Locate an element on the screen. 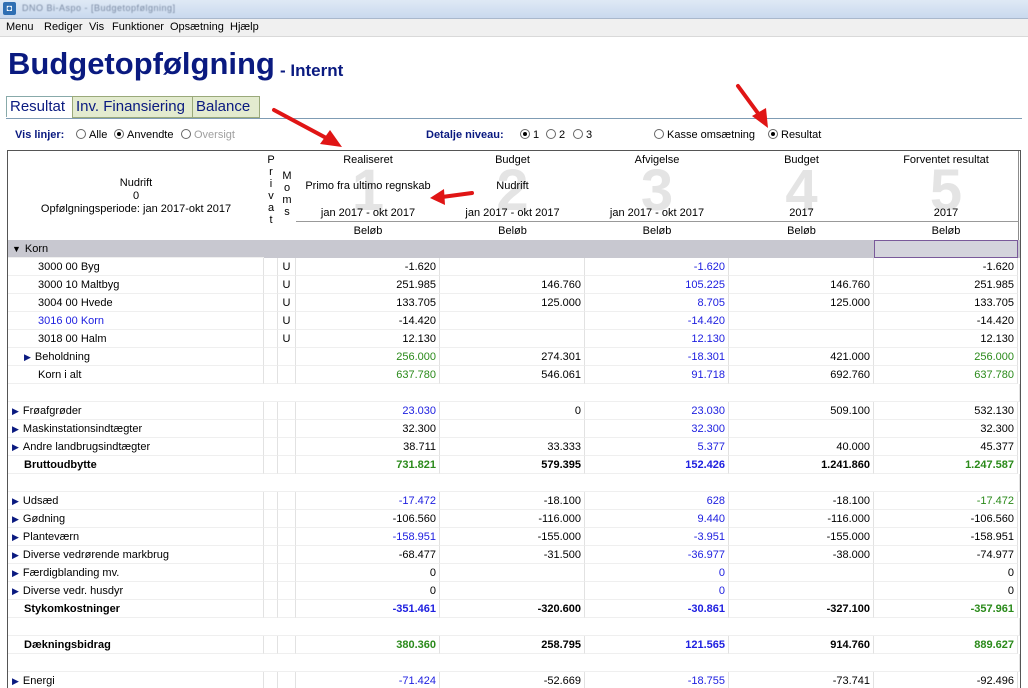 This screenshot has width=1028, height=688. value-cell-col3: -36.977 is located at coordinates (657, 555).